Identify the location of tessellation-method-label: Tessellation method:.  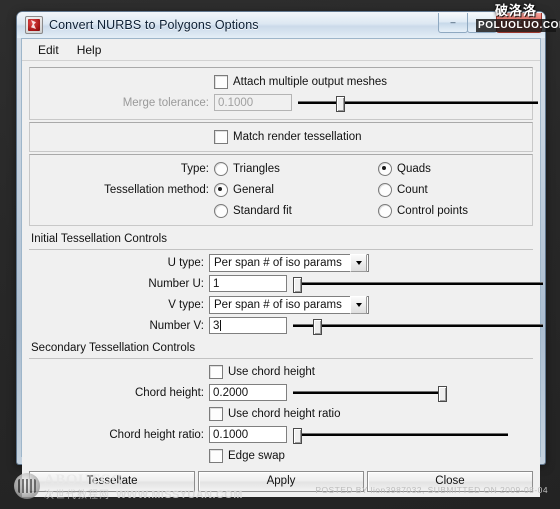
(156, 189).